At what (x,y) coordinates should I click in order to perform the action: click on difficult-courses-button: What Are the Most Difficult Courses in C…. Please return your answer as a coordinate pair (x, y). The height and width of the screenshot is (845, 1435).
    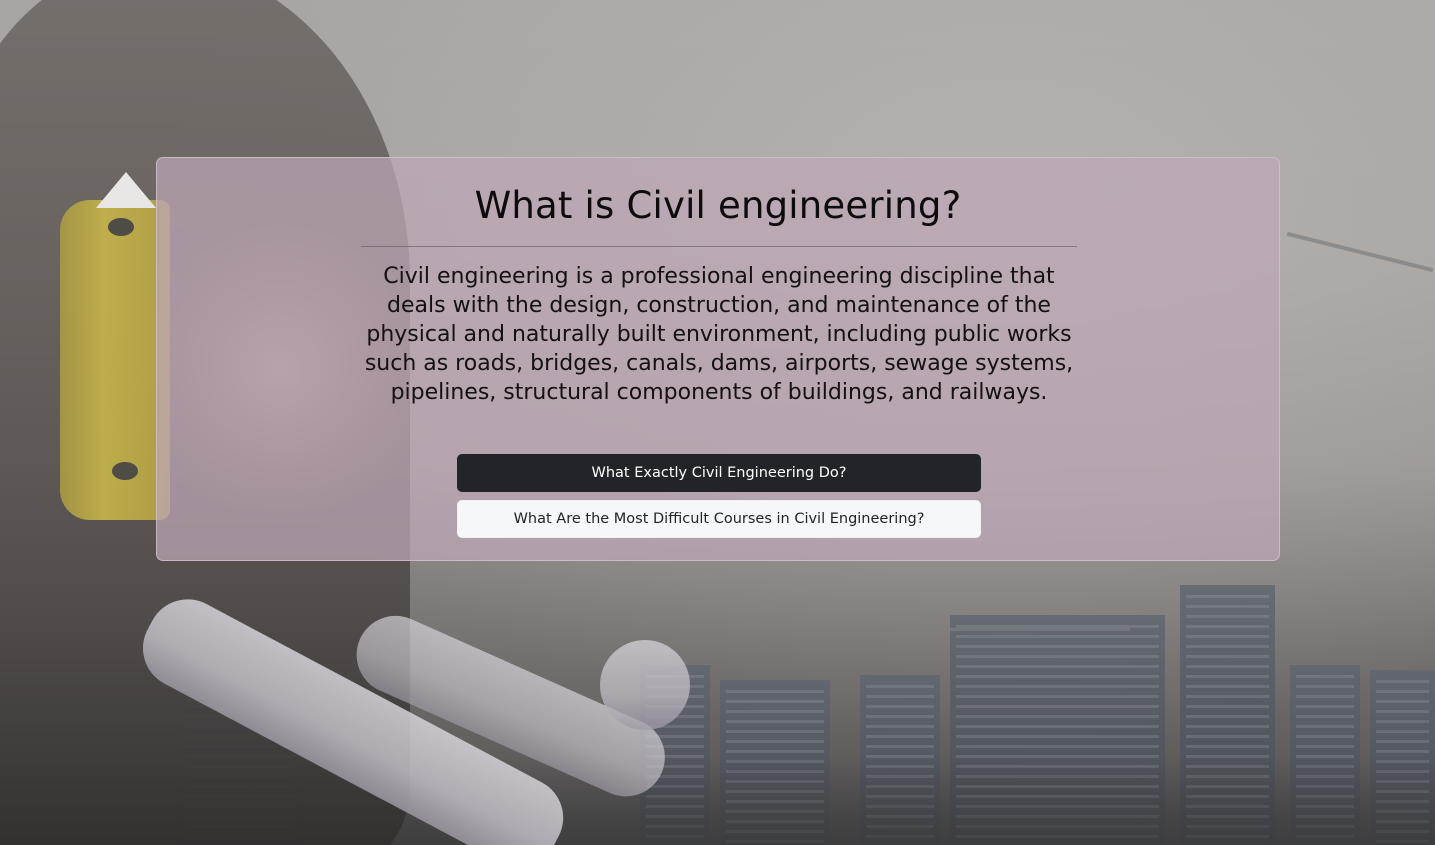
    Looking at the image, I should click on (719, 519).